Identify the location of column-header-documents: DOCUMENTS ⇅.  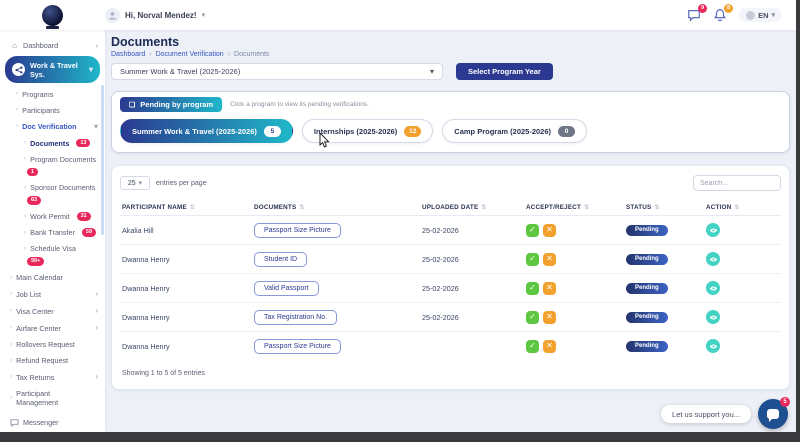
(338, 207).